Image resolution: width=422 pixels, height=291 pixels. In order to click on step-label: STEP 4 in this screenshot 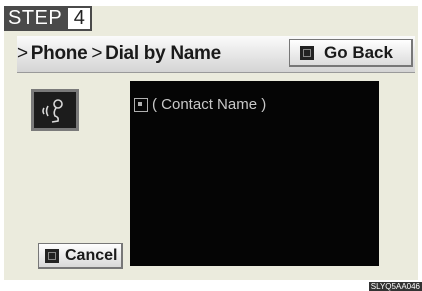, I will do `click(48, 18)`.